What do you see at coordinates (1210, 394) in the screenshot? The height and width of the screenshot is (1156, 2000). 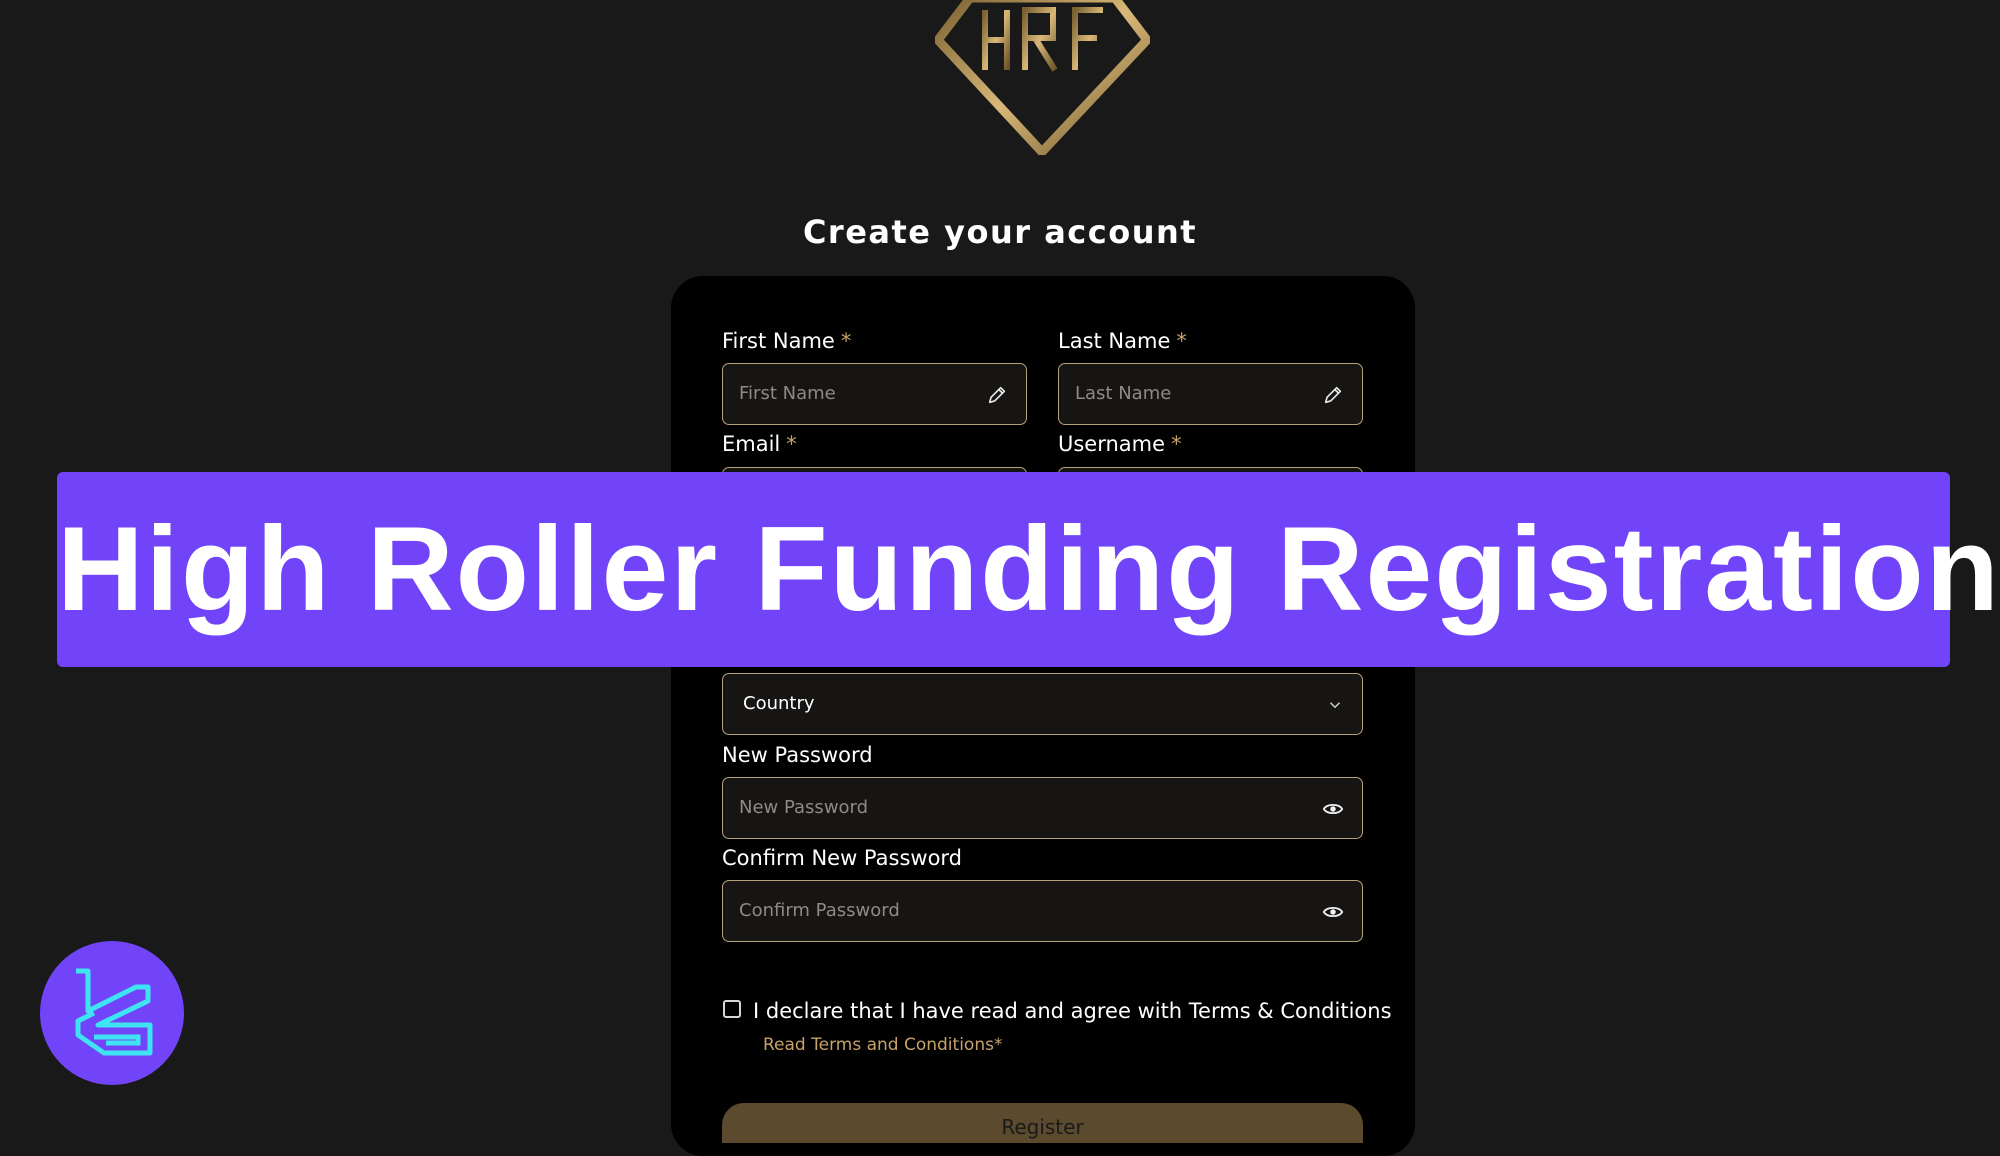 I see `last-name-input: Last Name` at bounding box center [1210, 394].